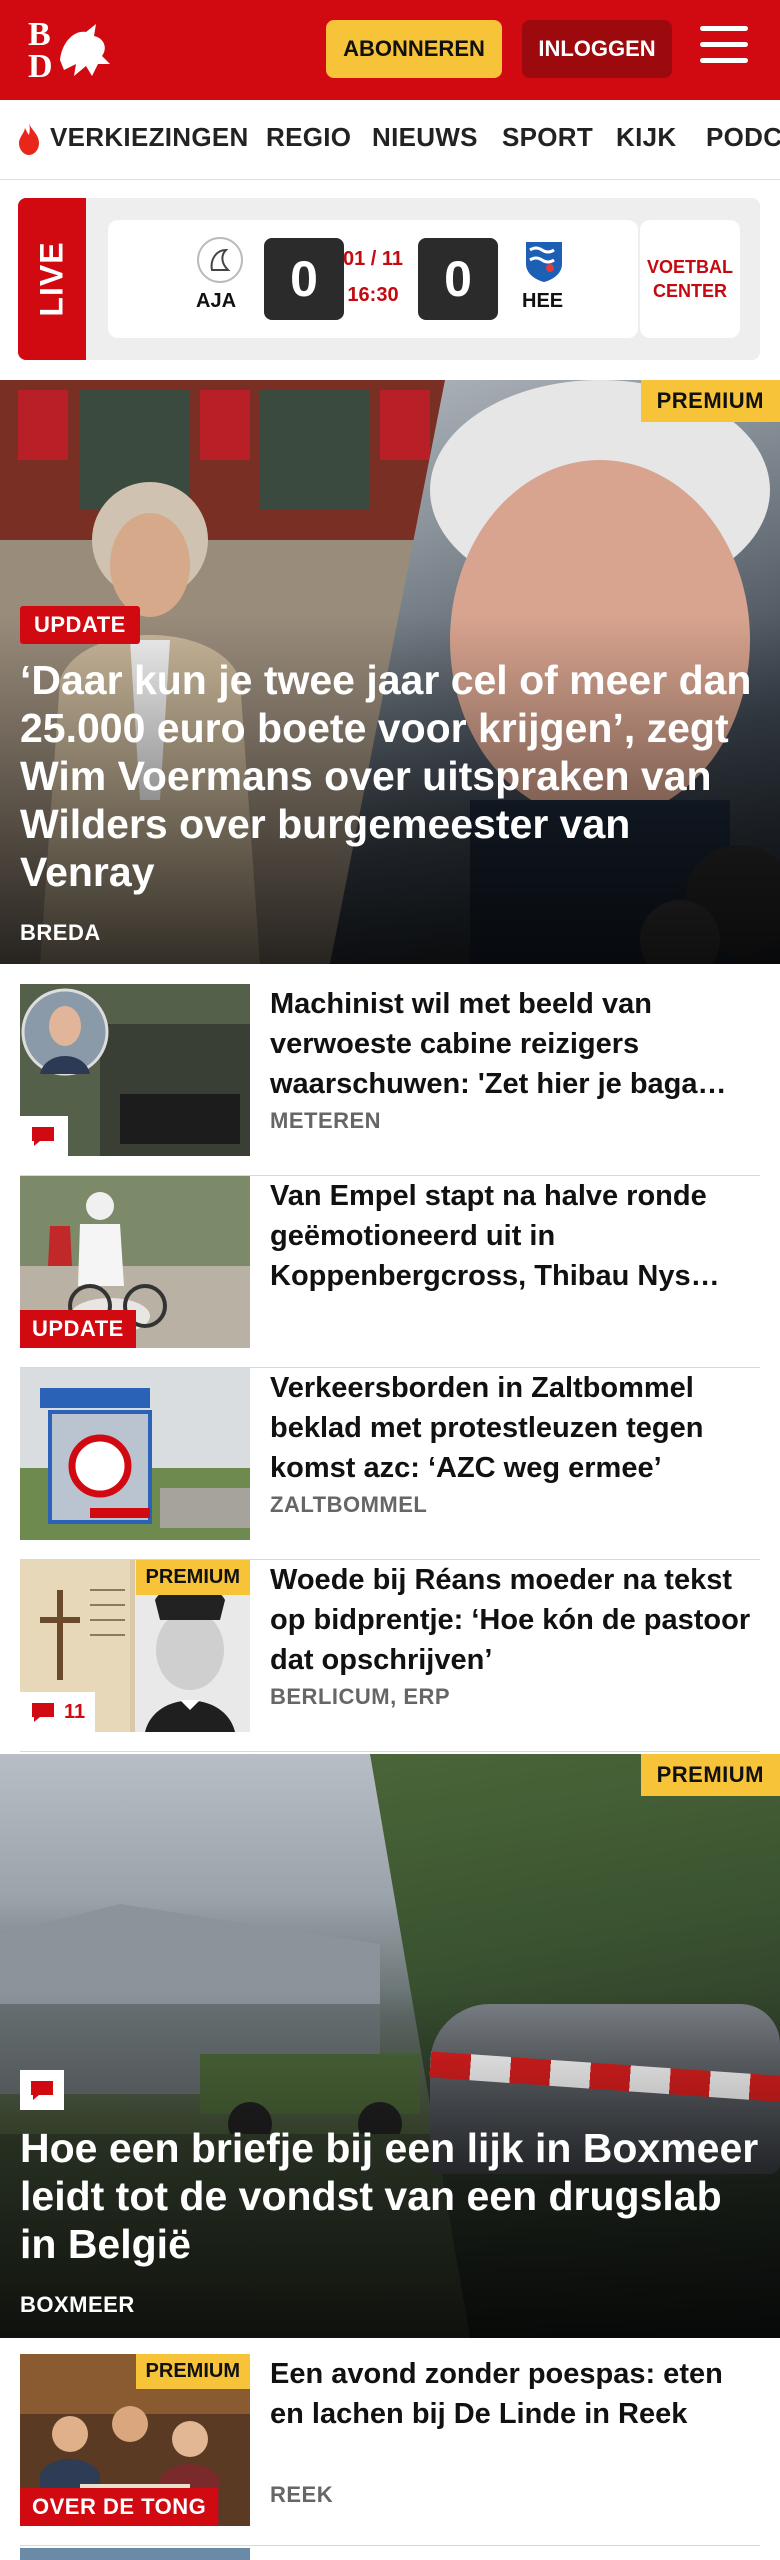 This screenshot has width=780, height=2560. I want to click on article-location: REEK, so click(302, 2494).